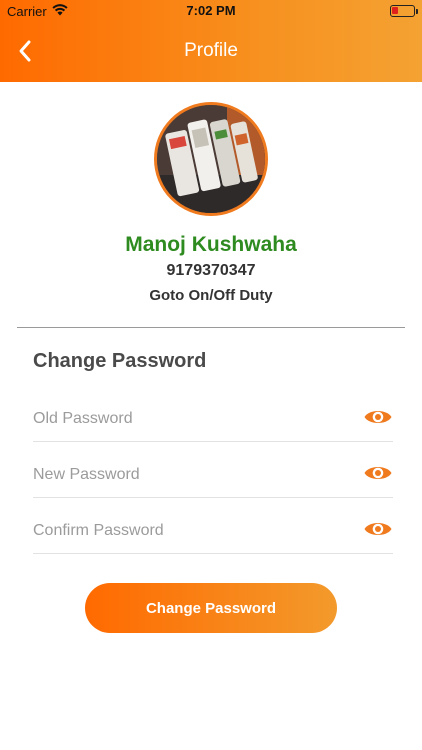 The height and width of the screenshot is (750, 422). I want to click on change-password-button: Change Password, so click(211, 608).